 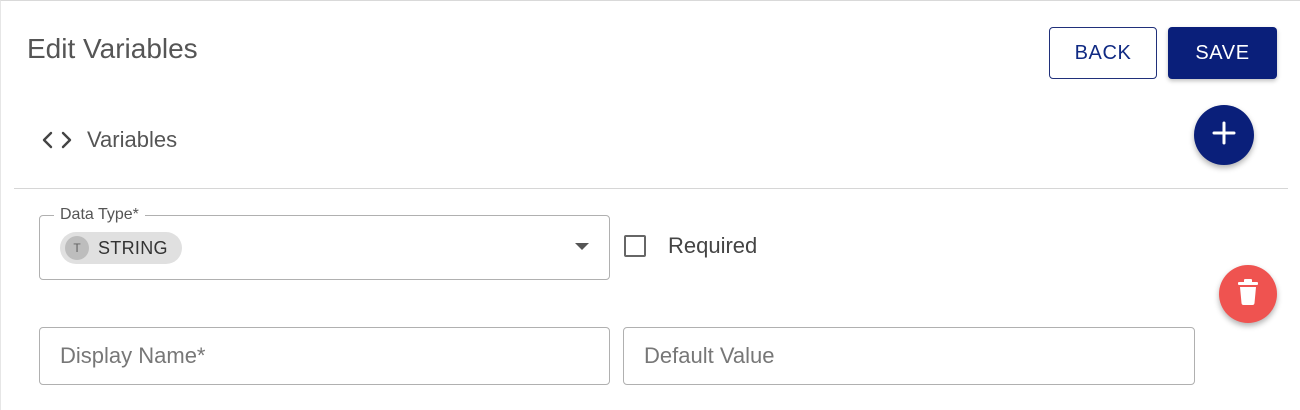 I want to click on code-icon, so click(x=57, y=140).